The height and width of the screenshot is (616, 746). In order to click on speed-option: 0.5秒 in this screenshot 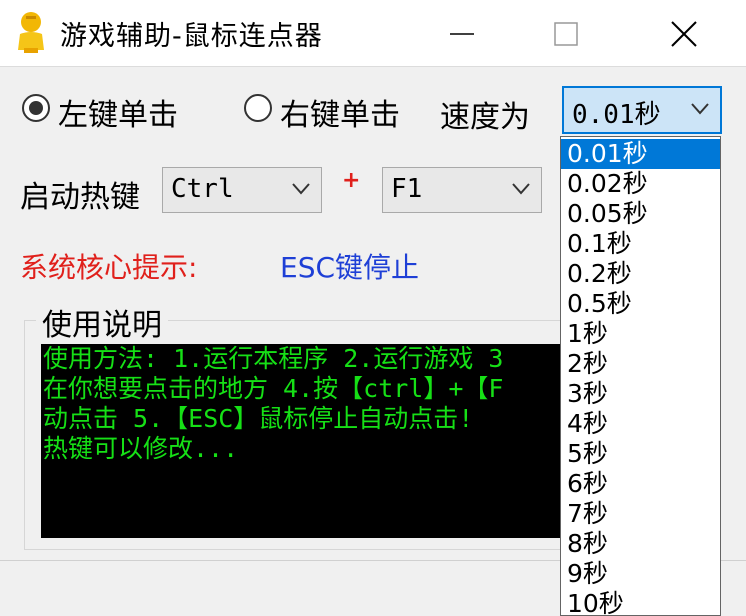, I will do `click(640, 304)`.